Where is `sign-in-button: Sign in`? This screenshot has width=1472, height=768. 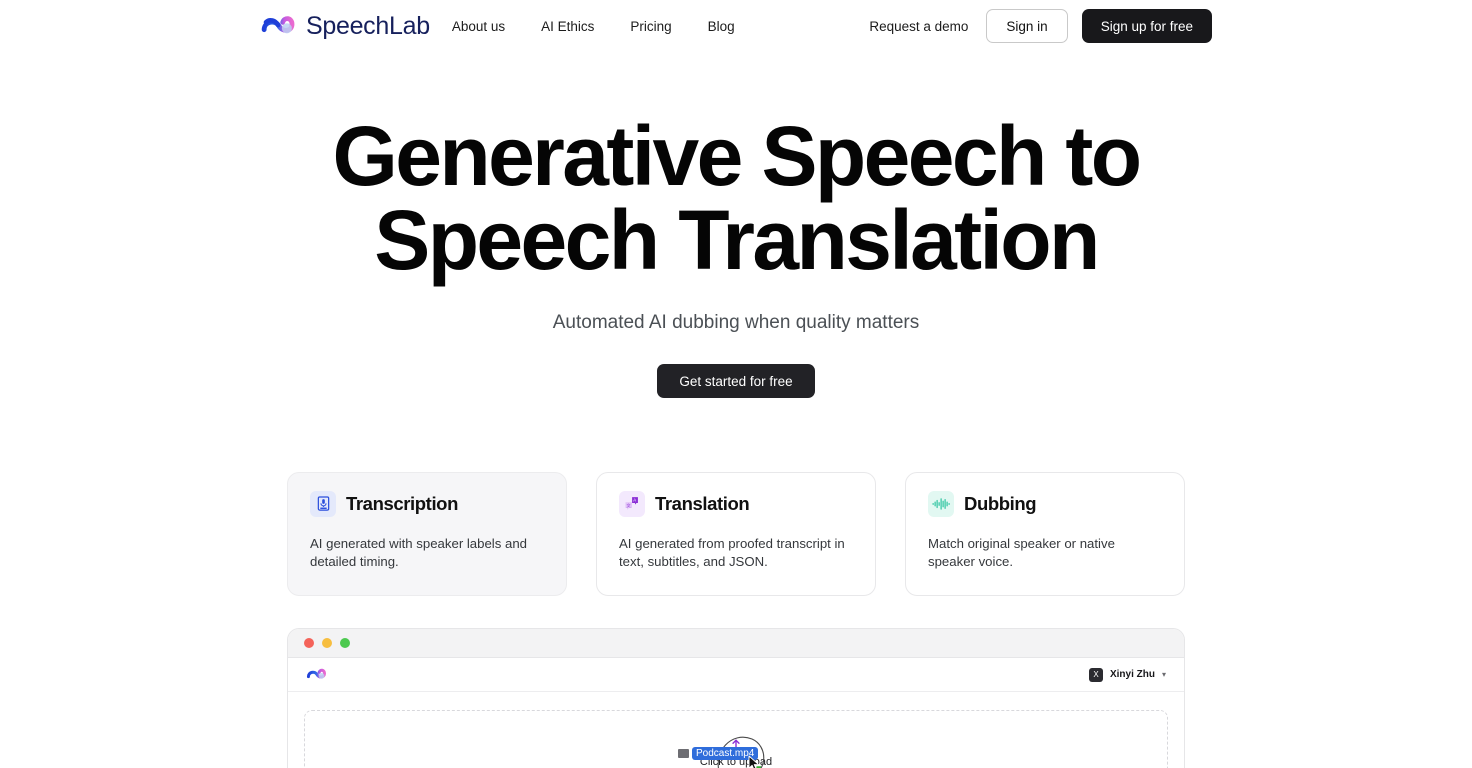
sign-in-button: Sign in is located at coordinates (1027, 26).